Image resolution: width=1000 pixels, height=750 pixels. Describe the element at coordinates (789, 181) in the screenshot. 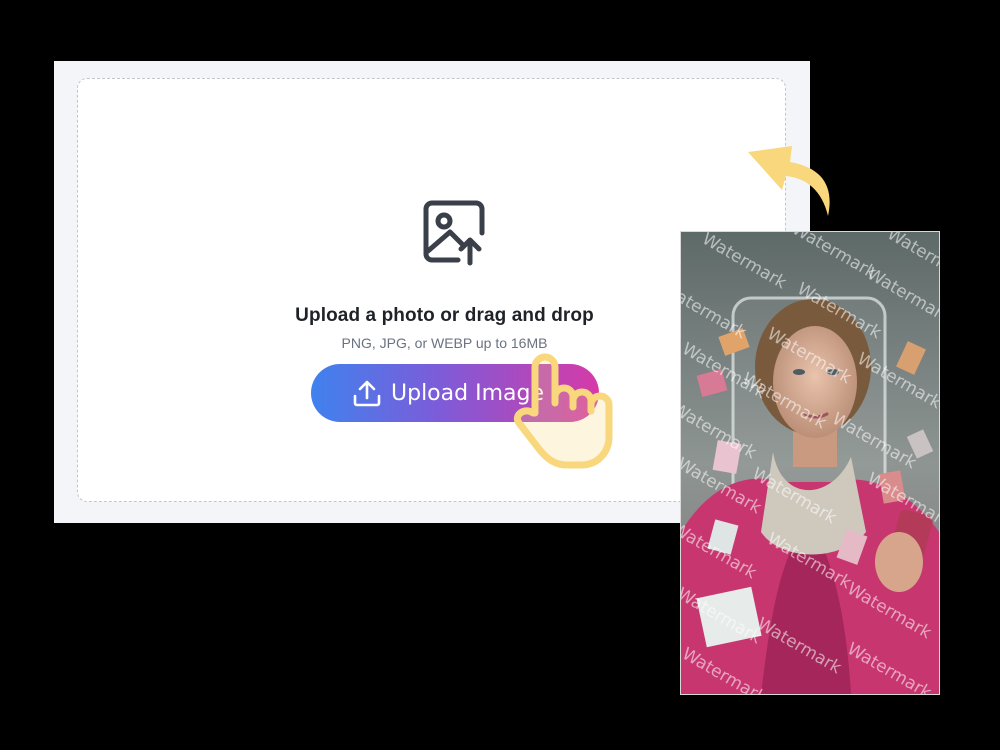

I see `curved-arrow-icon` at that location.